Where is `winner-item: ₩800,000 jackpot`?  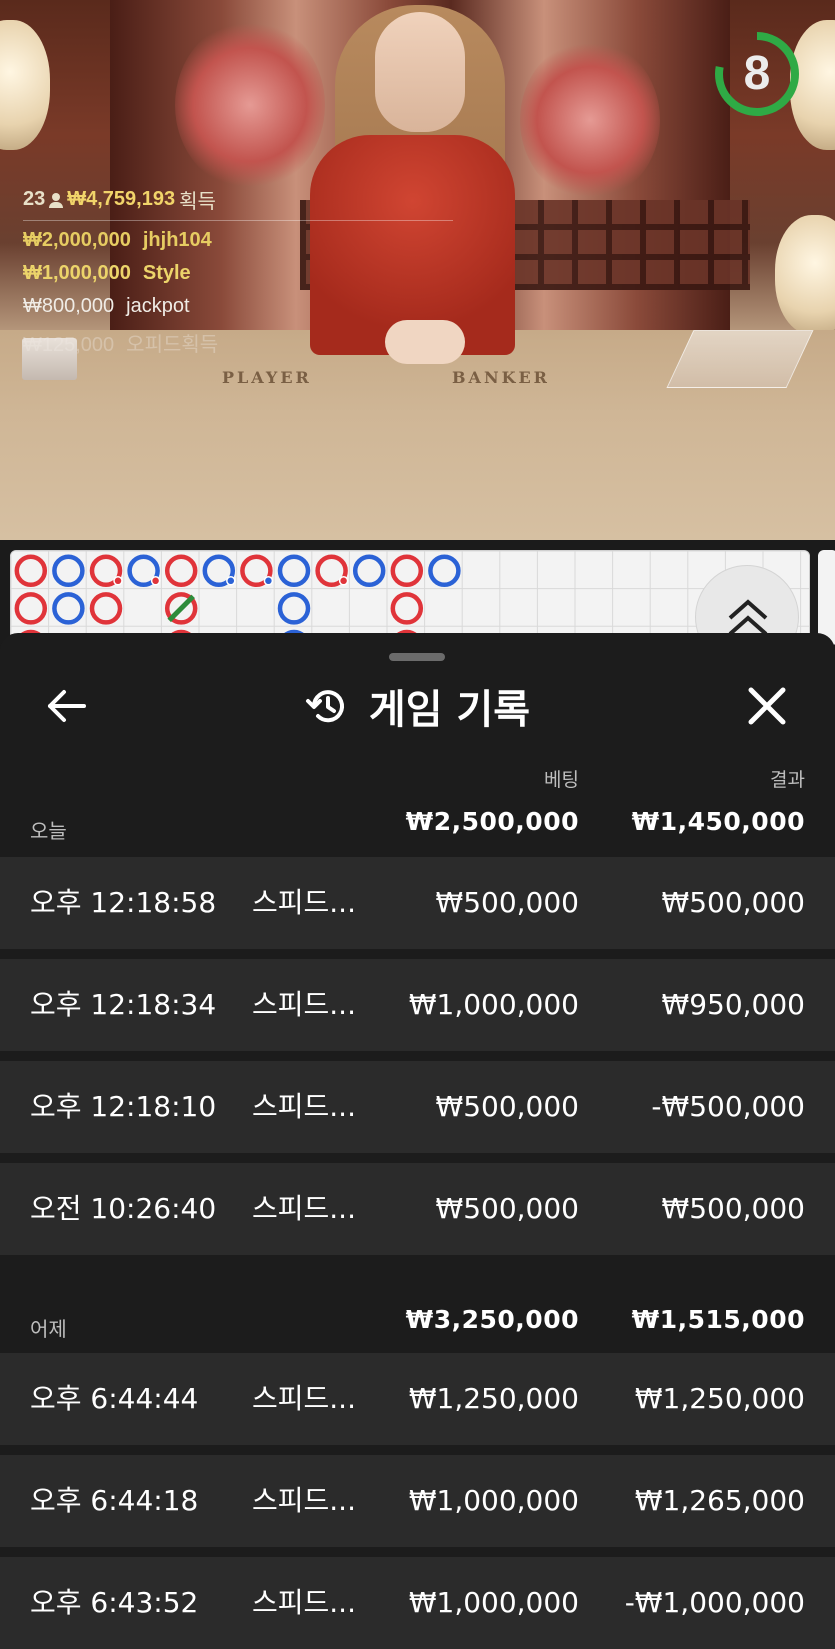 winner-item: ₩800,000 jackpot is located at coordinates (106, 306).